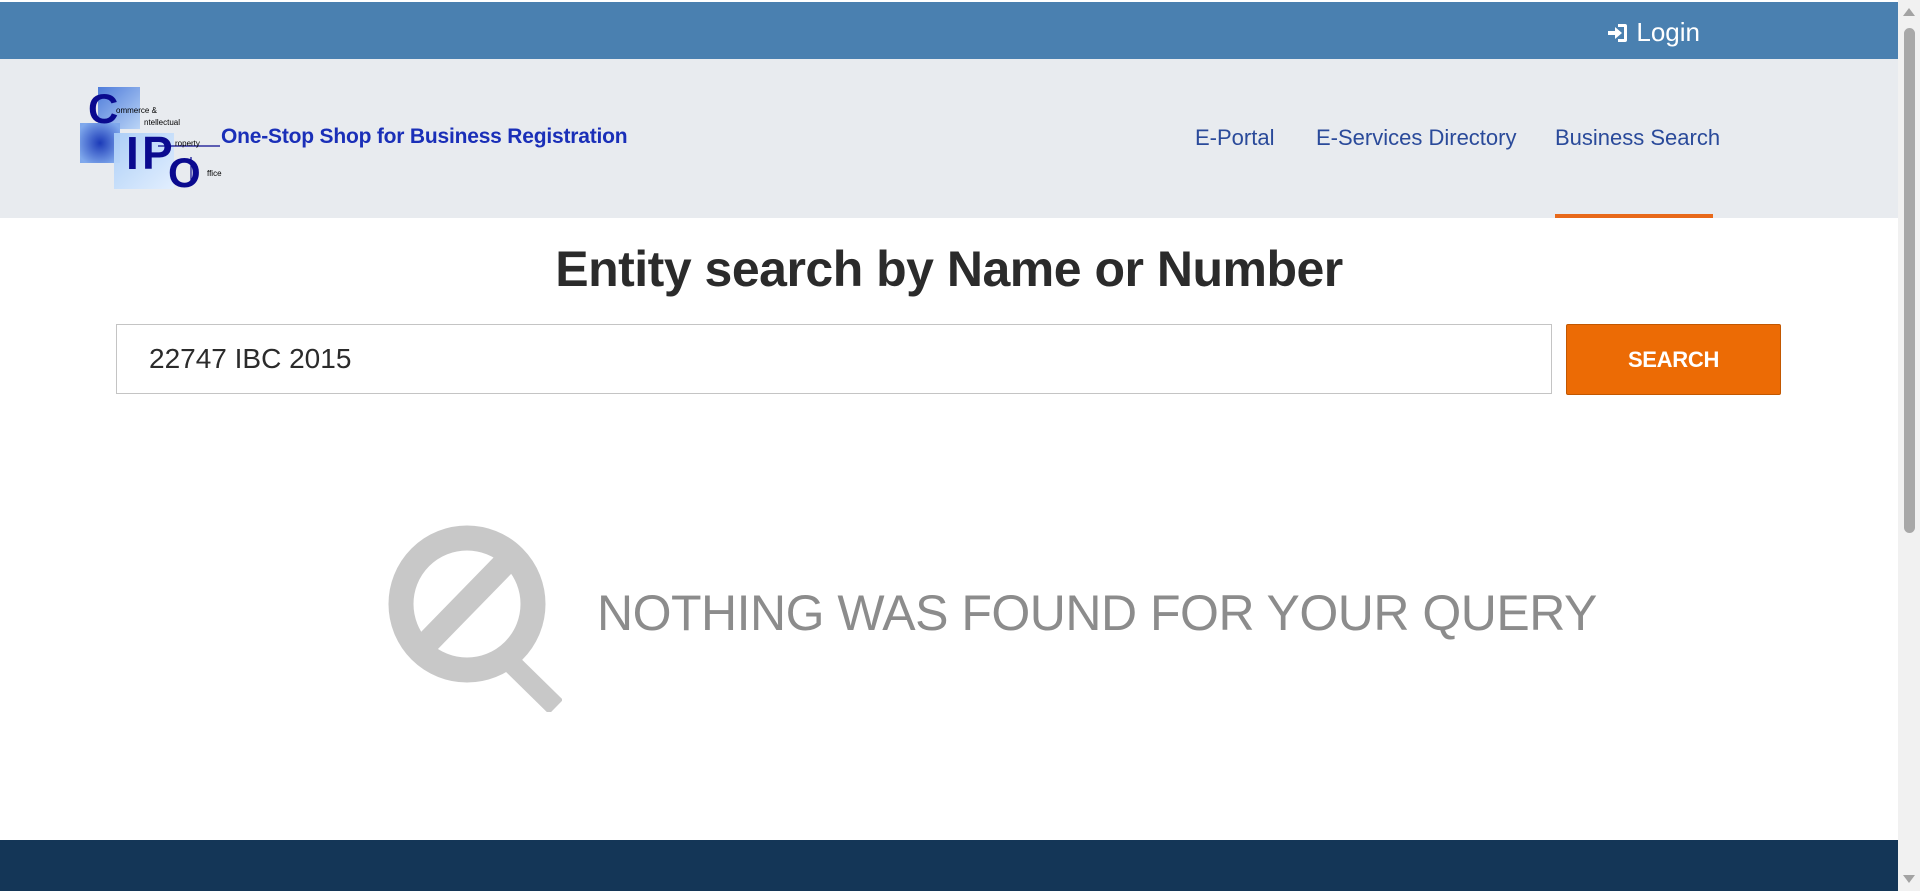  I want to click on top-bar: Login, so click(949, 30).